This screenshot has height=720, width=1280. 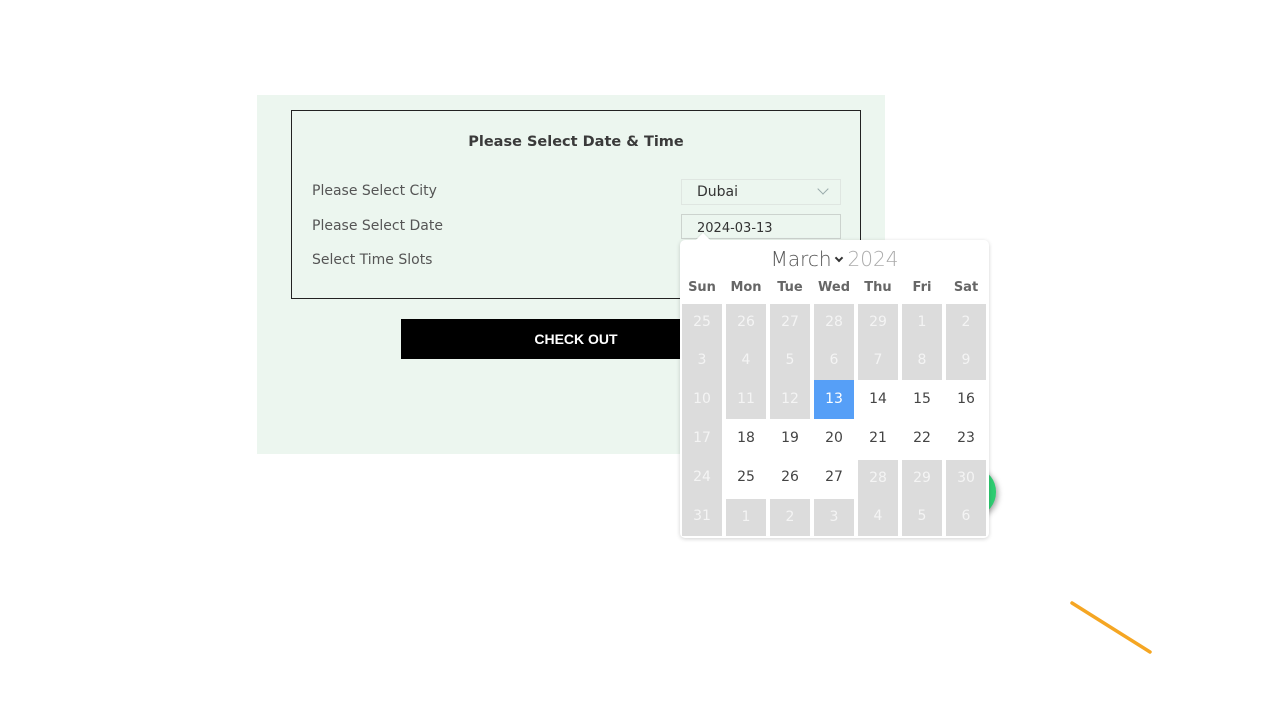 What do you see at coordinates (878, 438) in the screenshot?
I see `calendar-day: 21` at bounding box center [878, 438].